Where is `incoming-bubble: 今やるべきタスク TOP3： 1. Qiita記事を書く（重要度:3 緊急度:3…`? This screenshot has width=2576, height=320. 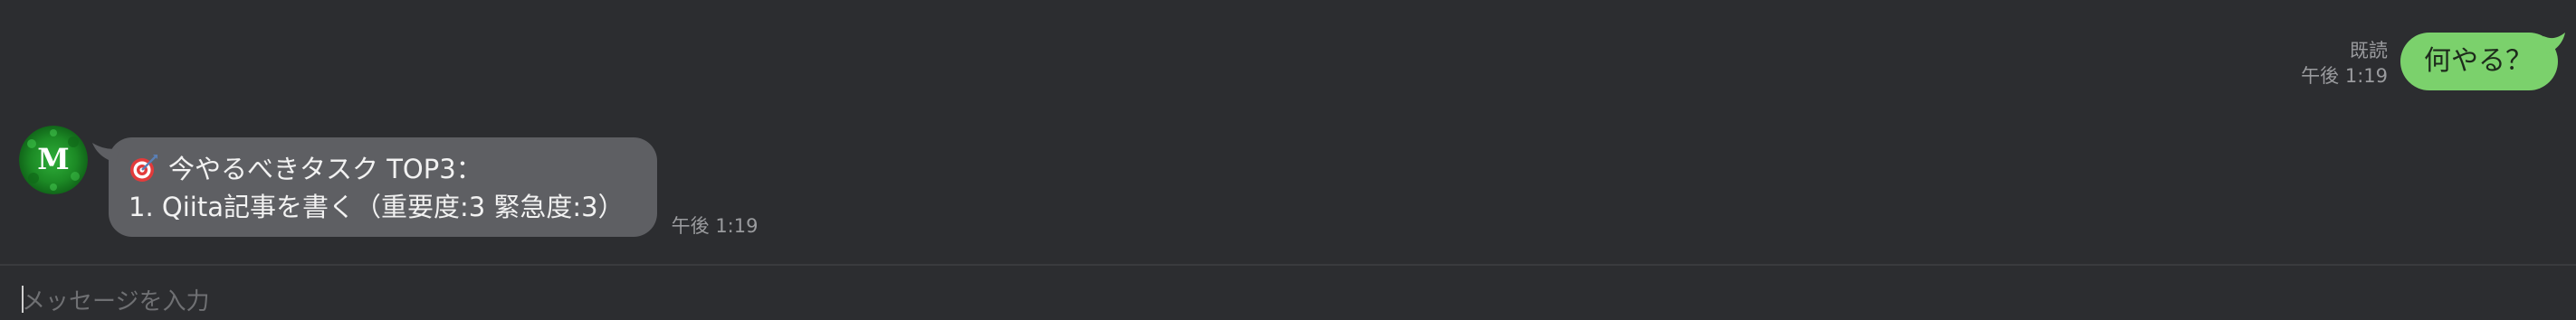
incoming-bubble: 今やるべきタスク TOP3： 1. Qiita記事を書く（重要度:3 緊急度:3… is located at coordinates (374, 187).